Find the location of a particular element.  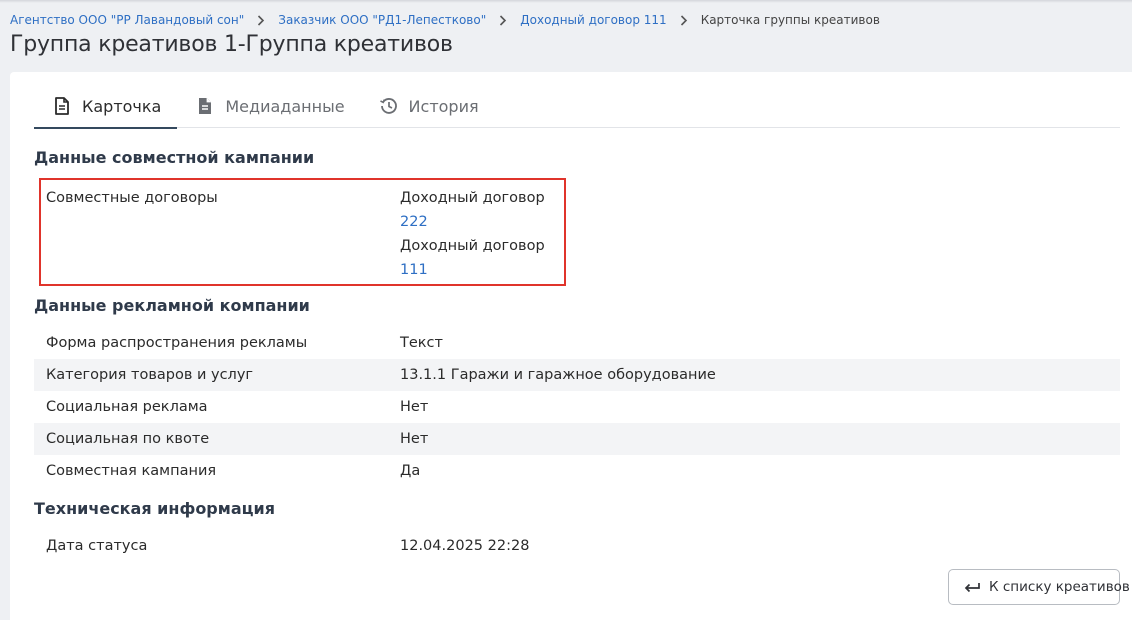

tab-bar: Карточка Медиаданные История is located at coordinates (577, 106).